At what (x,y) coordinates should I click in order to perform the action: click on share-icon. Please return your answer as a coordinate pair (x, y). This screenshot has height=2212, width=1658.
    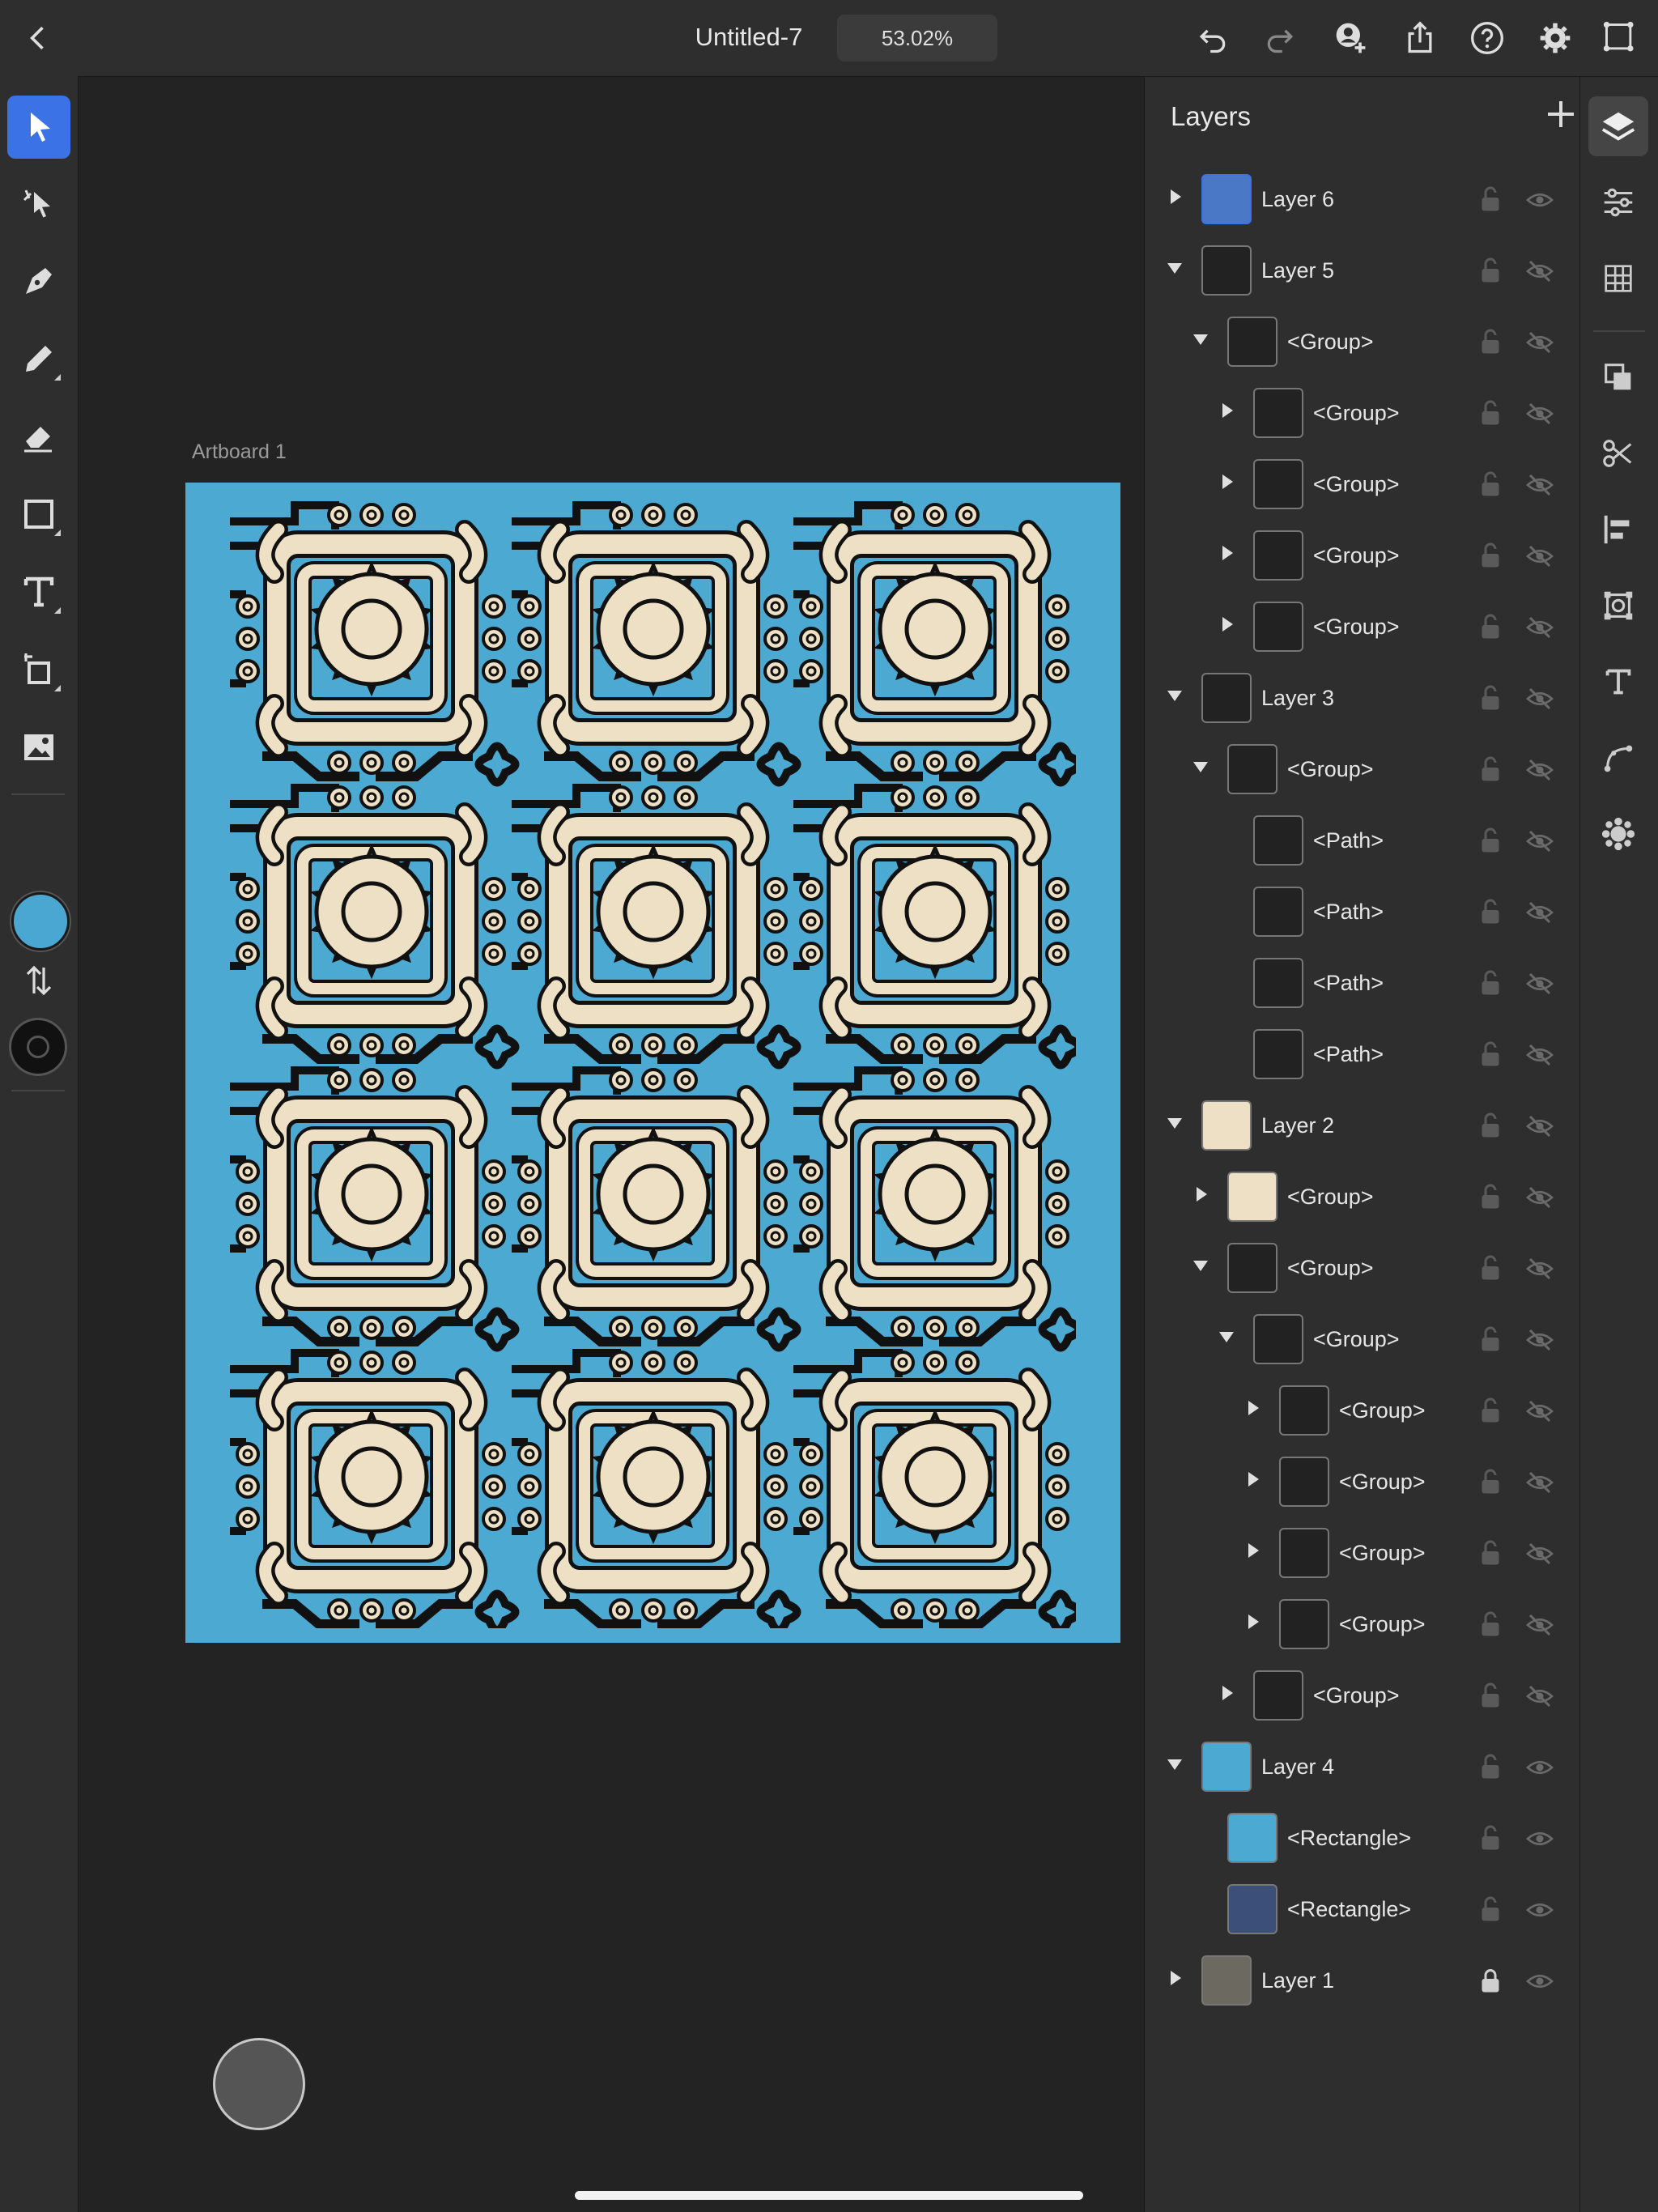
    Looking at the image, I should click on (1420, 38).